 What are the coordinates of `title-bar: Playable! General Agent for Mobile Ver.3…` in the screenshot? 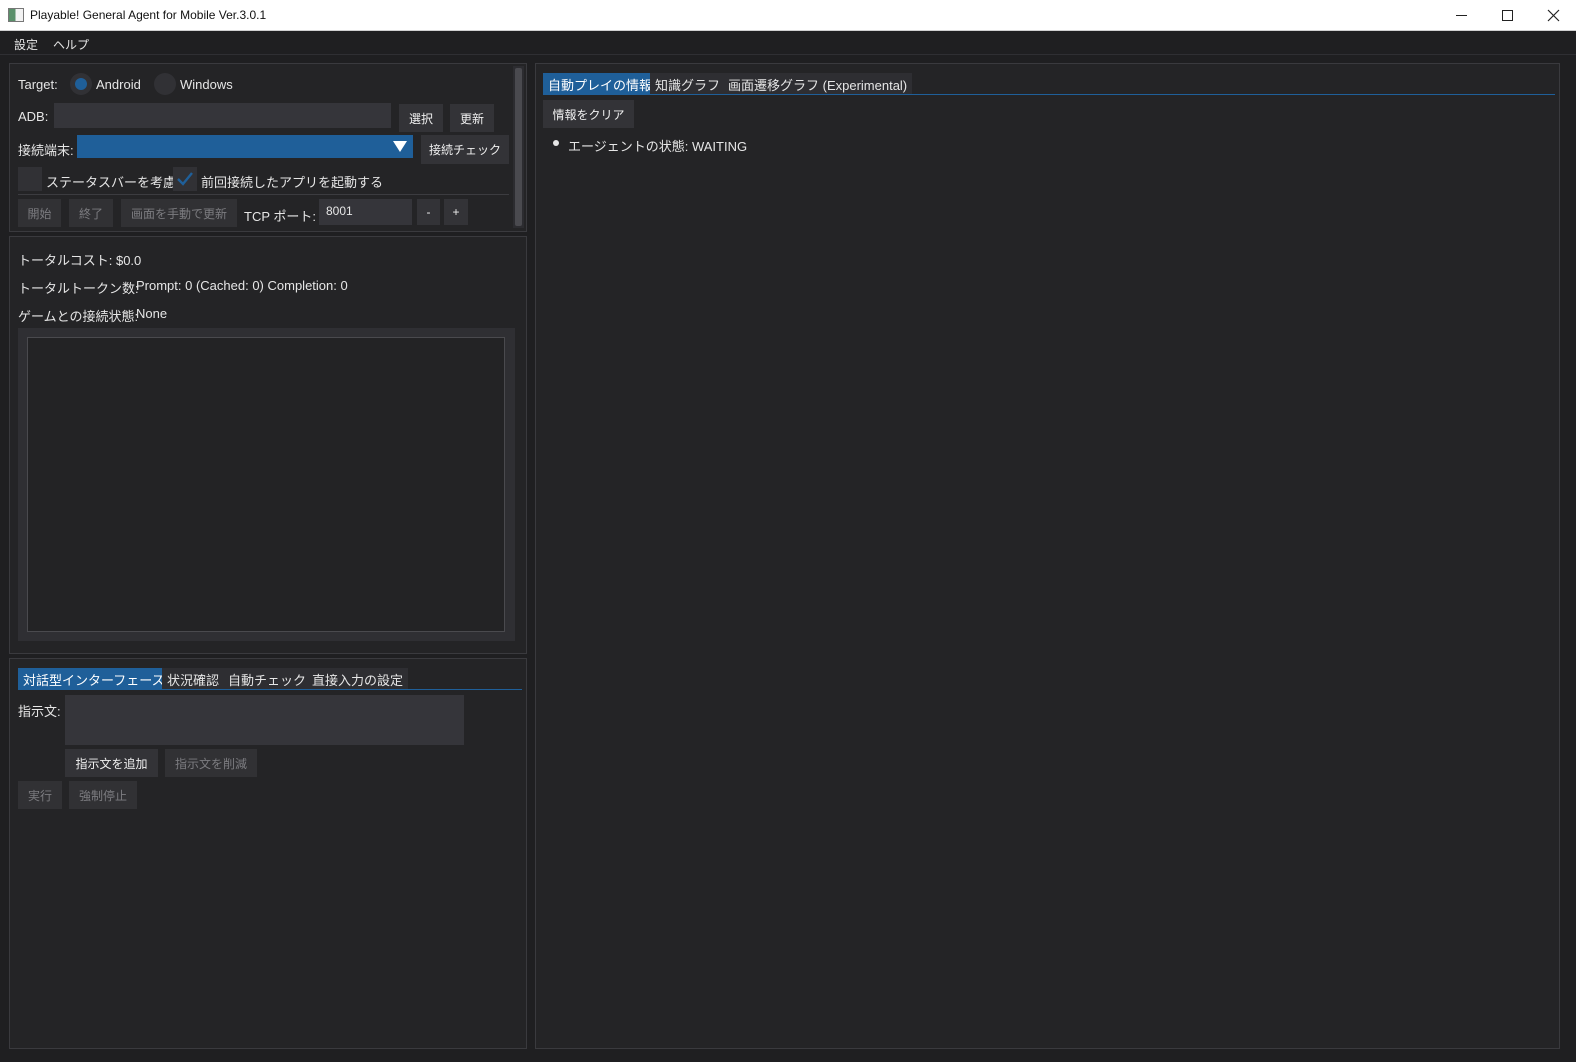 It's located at (788, 15).